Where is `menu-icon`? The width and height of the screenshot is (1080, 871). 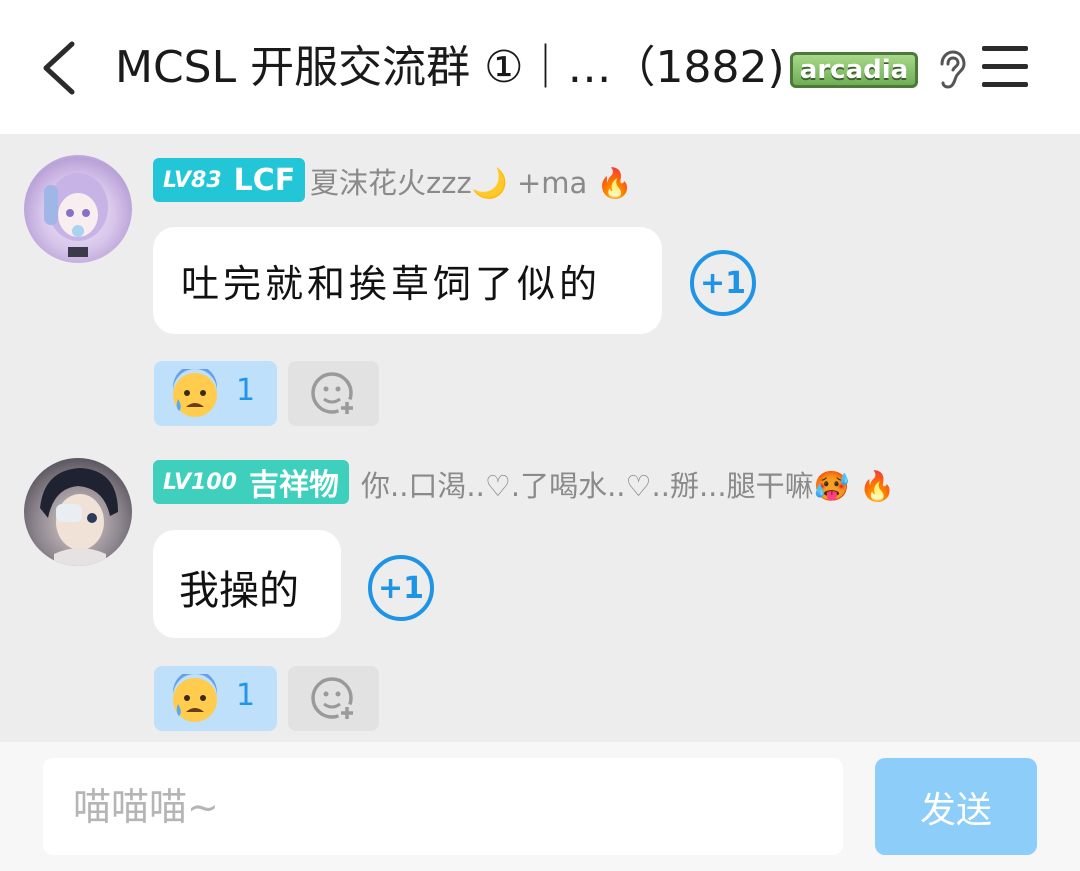 menu-icon is located at coordinates (1005, 48).